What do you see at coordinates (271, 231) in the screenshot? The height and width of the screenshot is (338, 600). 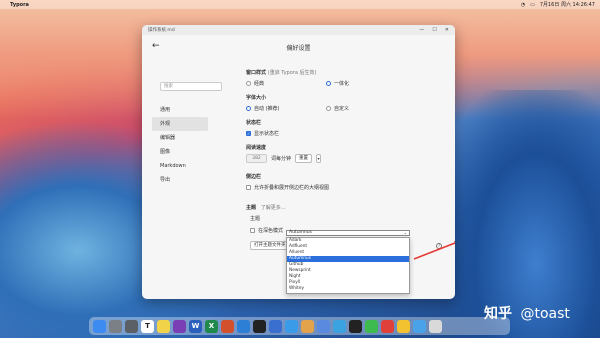 I see `dark-mode-label: 在深色模式` at bounding box center [271, 231].